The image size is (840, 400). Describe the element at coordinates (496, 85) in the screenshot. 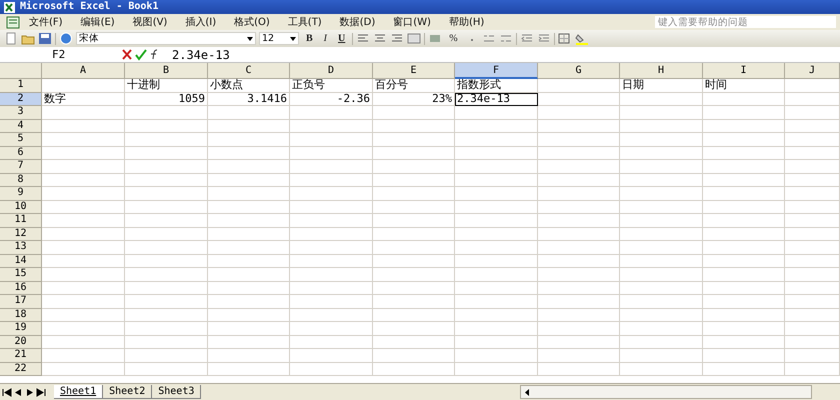

I see `table-cell: 指数形式` at that location.